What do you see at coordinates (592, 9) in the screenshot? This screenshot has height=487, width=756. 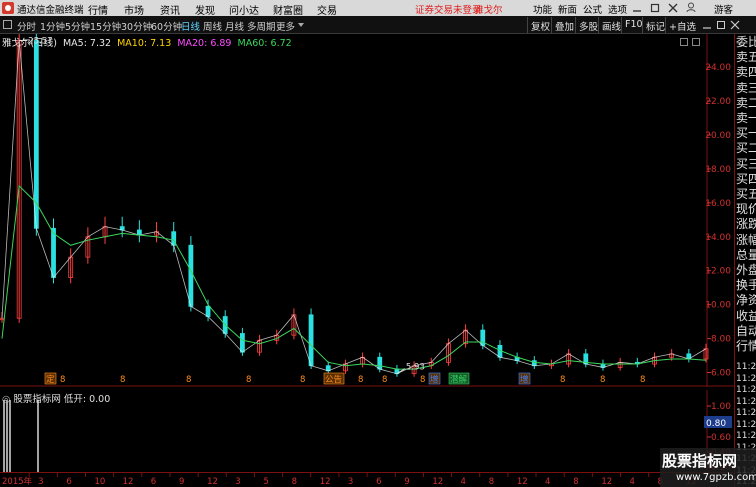 I see `menu-formula: 公式` at bounding box center [592, 9].